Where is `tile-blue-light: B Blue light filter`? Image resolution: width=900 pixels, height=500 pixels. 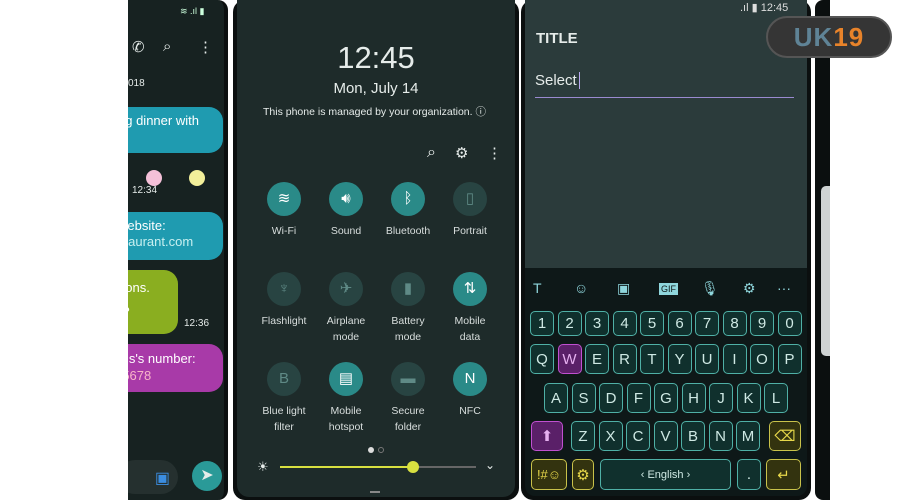 tile-blue-light: B Blue light filter is located at coordinates (284, 398).